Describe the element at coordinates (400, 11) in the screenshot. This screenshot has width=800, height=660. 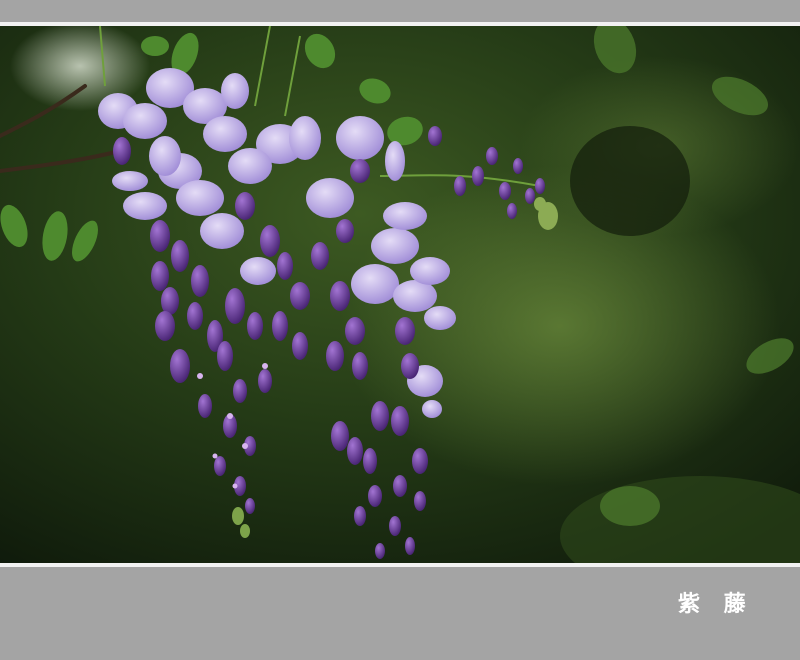
I see `top-frame-band` at that location.